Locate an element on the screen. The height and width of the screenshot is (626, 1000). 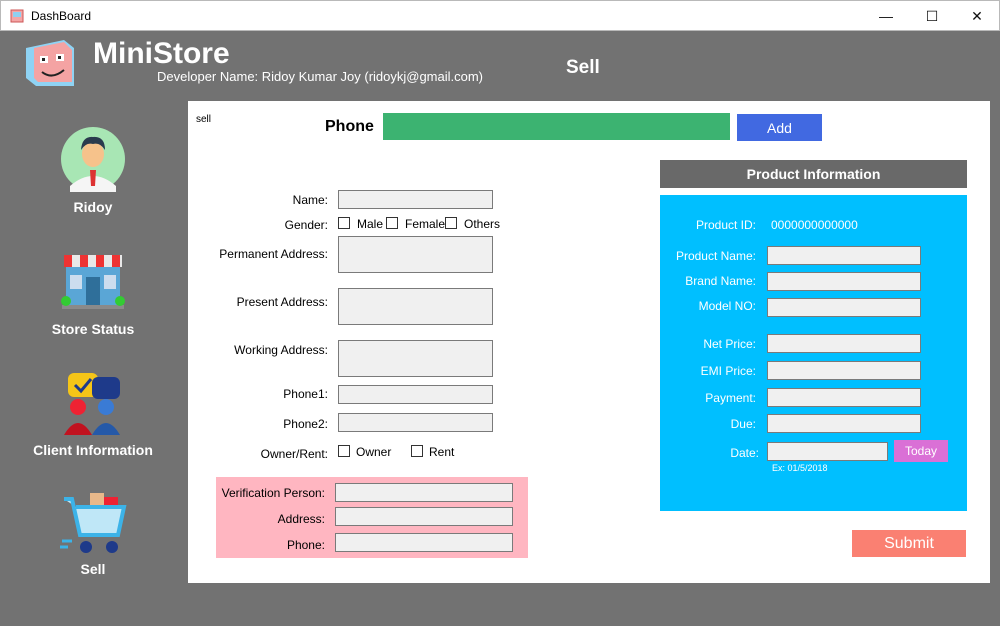
owner-label: Owner is located at coordinates (374, 452).